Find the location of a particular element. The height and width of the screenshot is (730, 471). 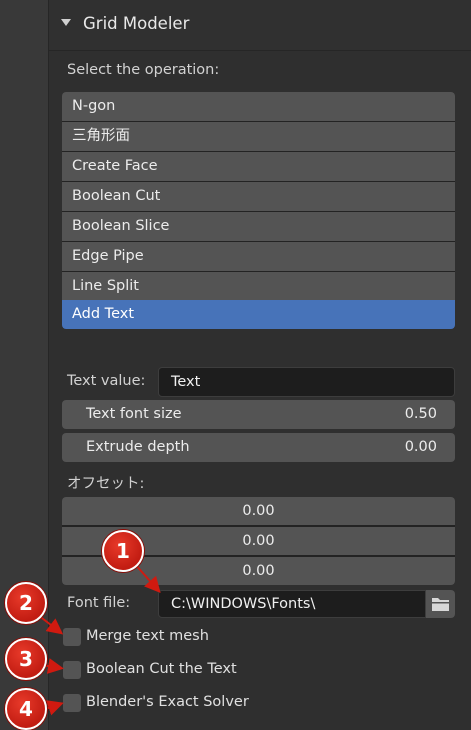

callout-4: 4 is located at coordinates (26, 709).